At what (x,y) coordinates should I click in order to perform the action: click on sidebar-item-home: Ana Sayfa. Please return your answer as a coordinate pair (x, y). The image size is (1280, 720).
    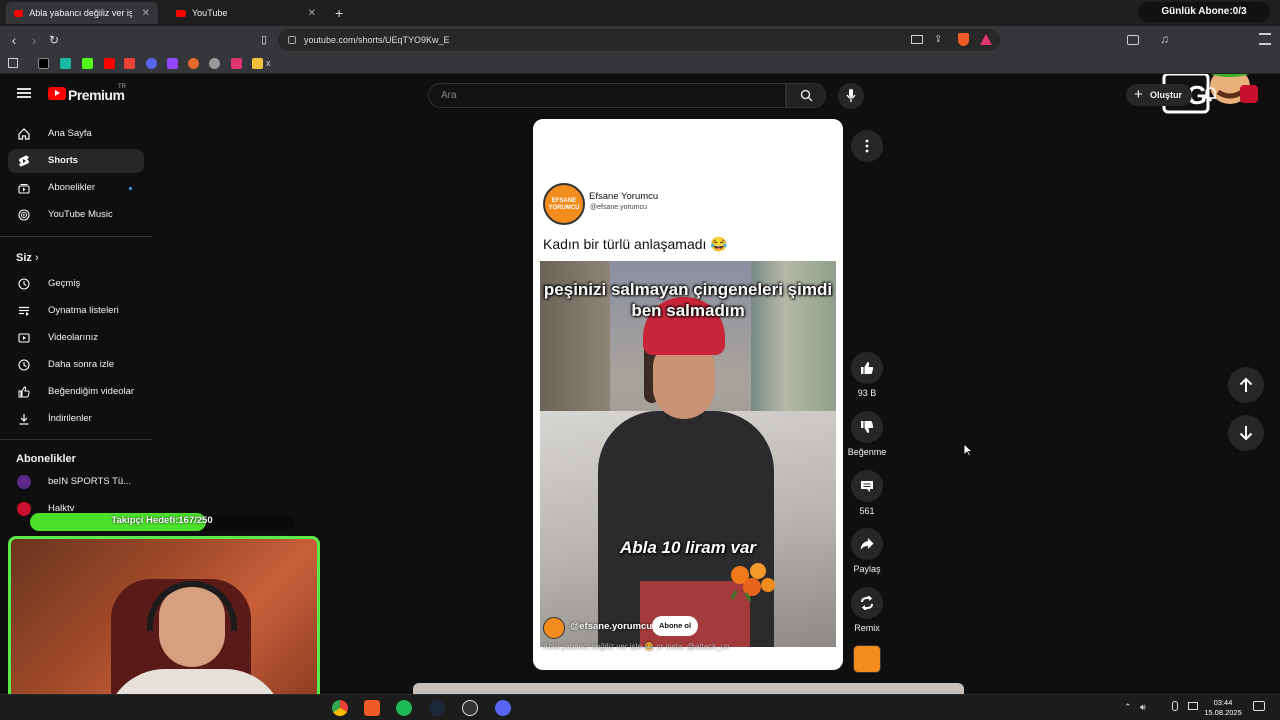
    Looking at the image, I should click on (76, 134).